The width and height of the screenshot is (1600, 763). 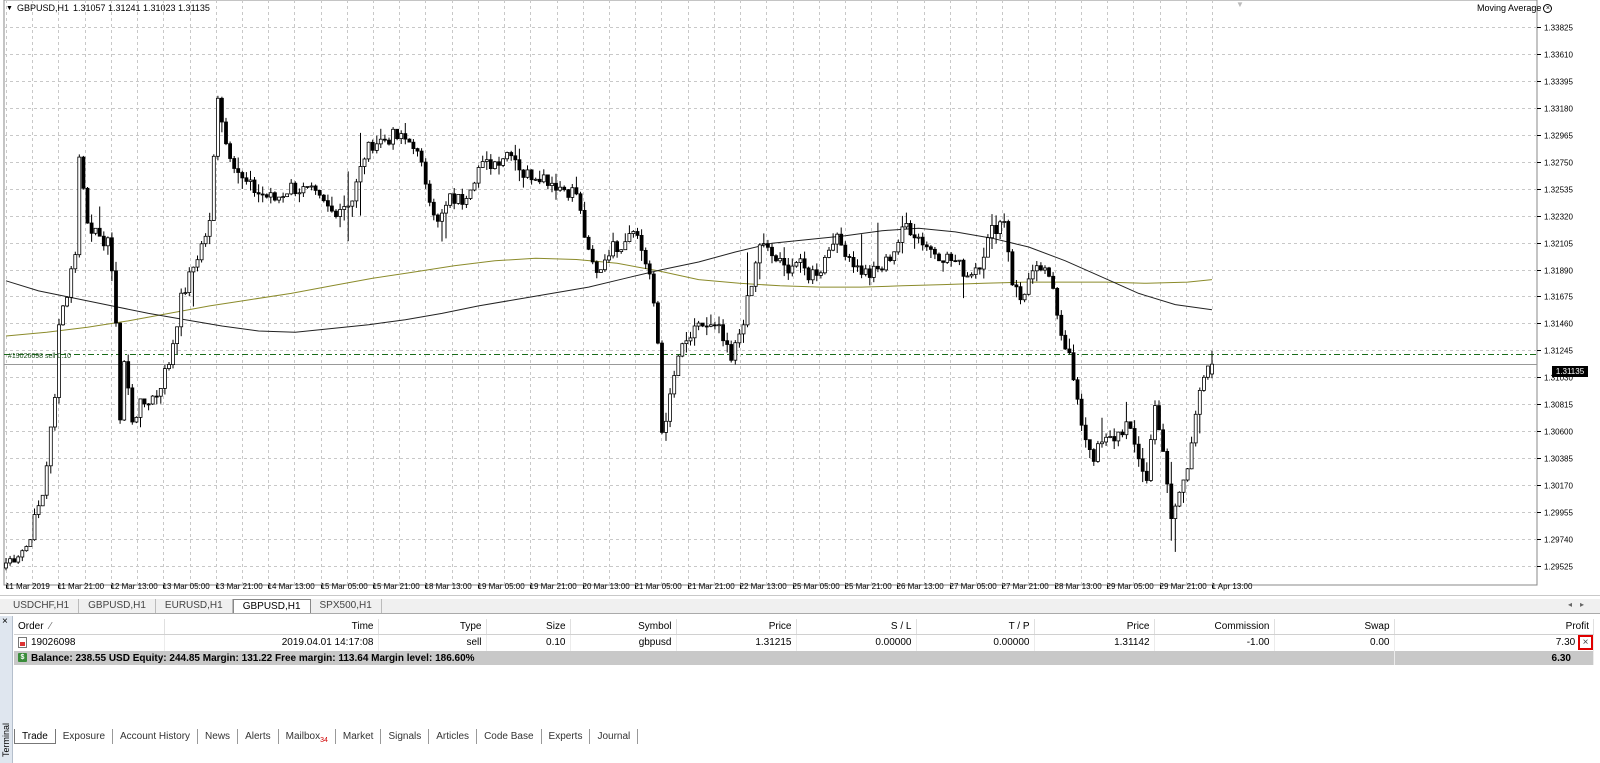 I want to click on price-axis-label: 1.33180, so click(x=1558, y=109).